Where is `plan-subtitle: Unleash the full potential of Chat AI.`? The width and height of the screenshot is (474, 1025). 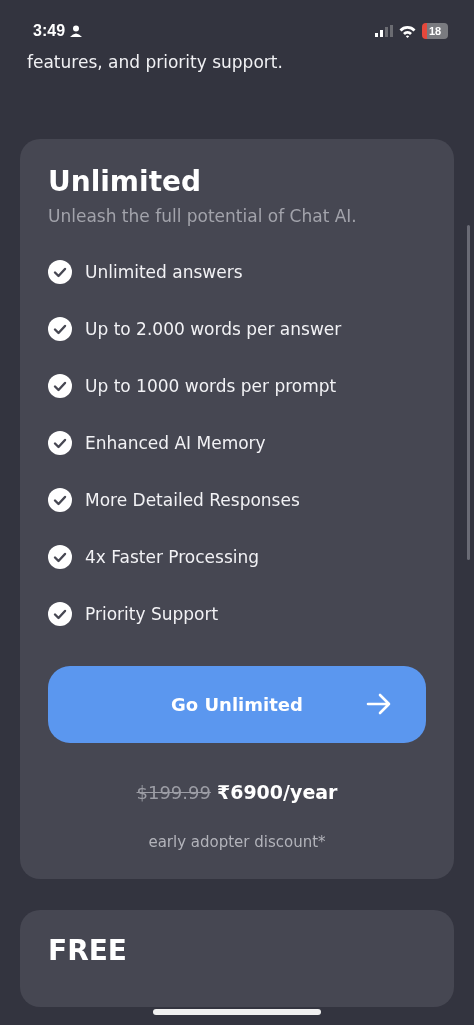
plan-subtitle: Unleash the full potential of Chat AI. is located at coordinates (203, 216).